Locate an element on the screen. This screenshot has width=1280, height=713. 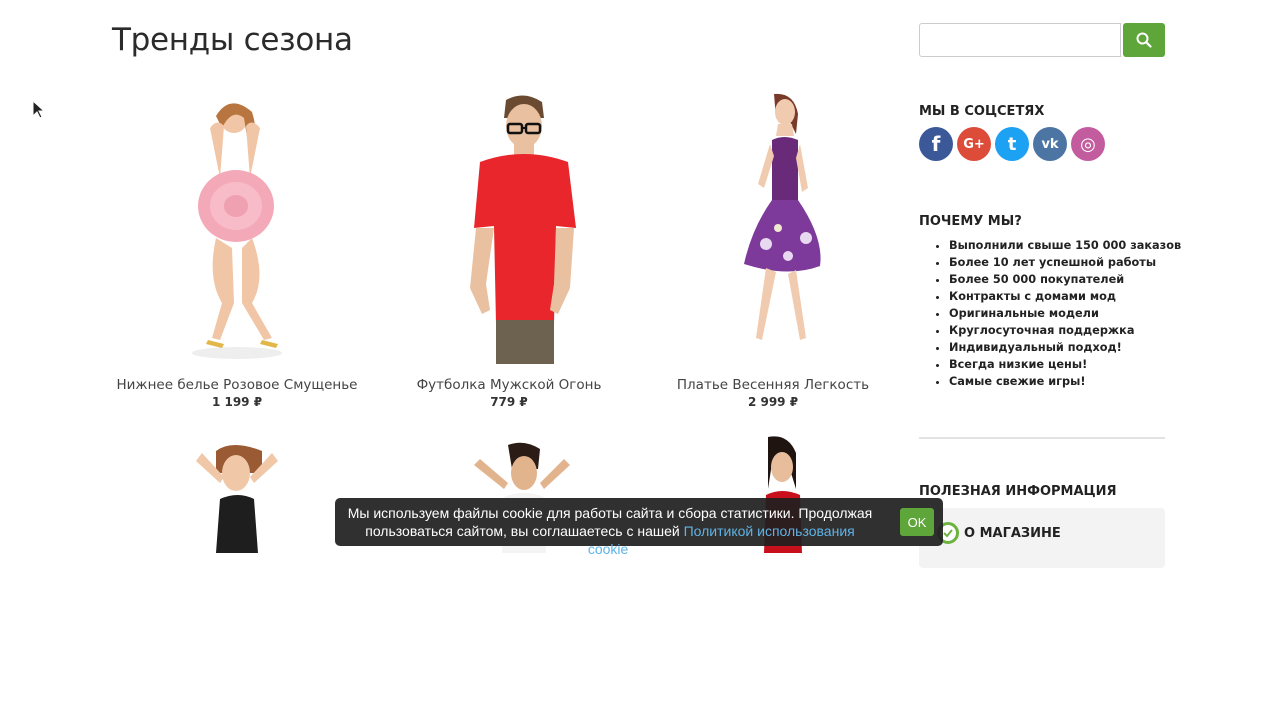
product-price: 779 ₽ is located at coordinates (509, 402).